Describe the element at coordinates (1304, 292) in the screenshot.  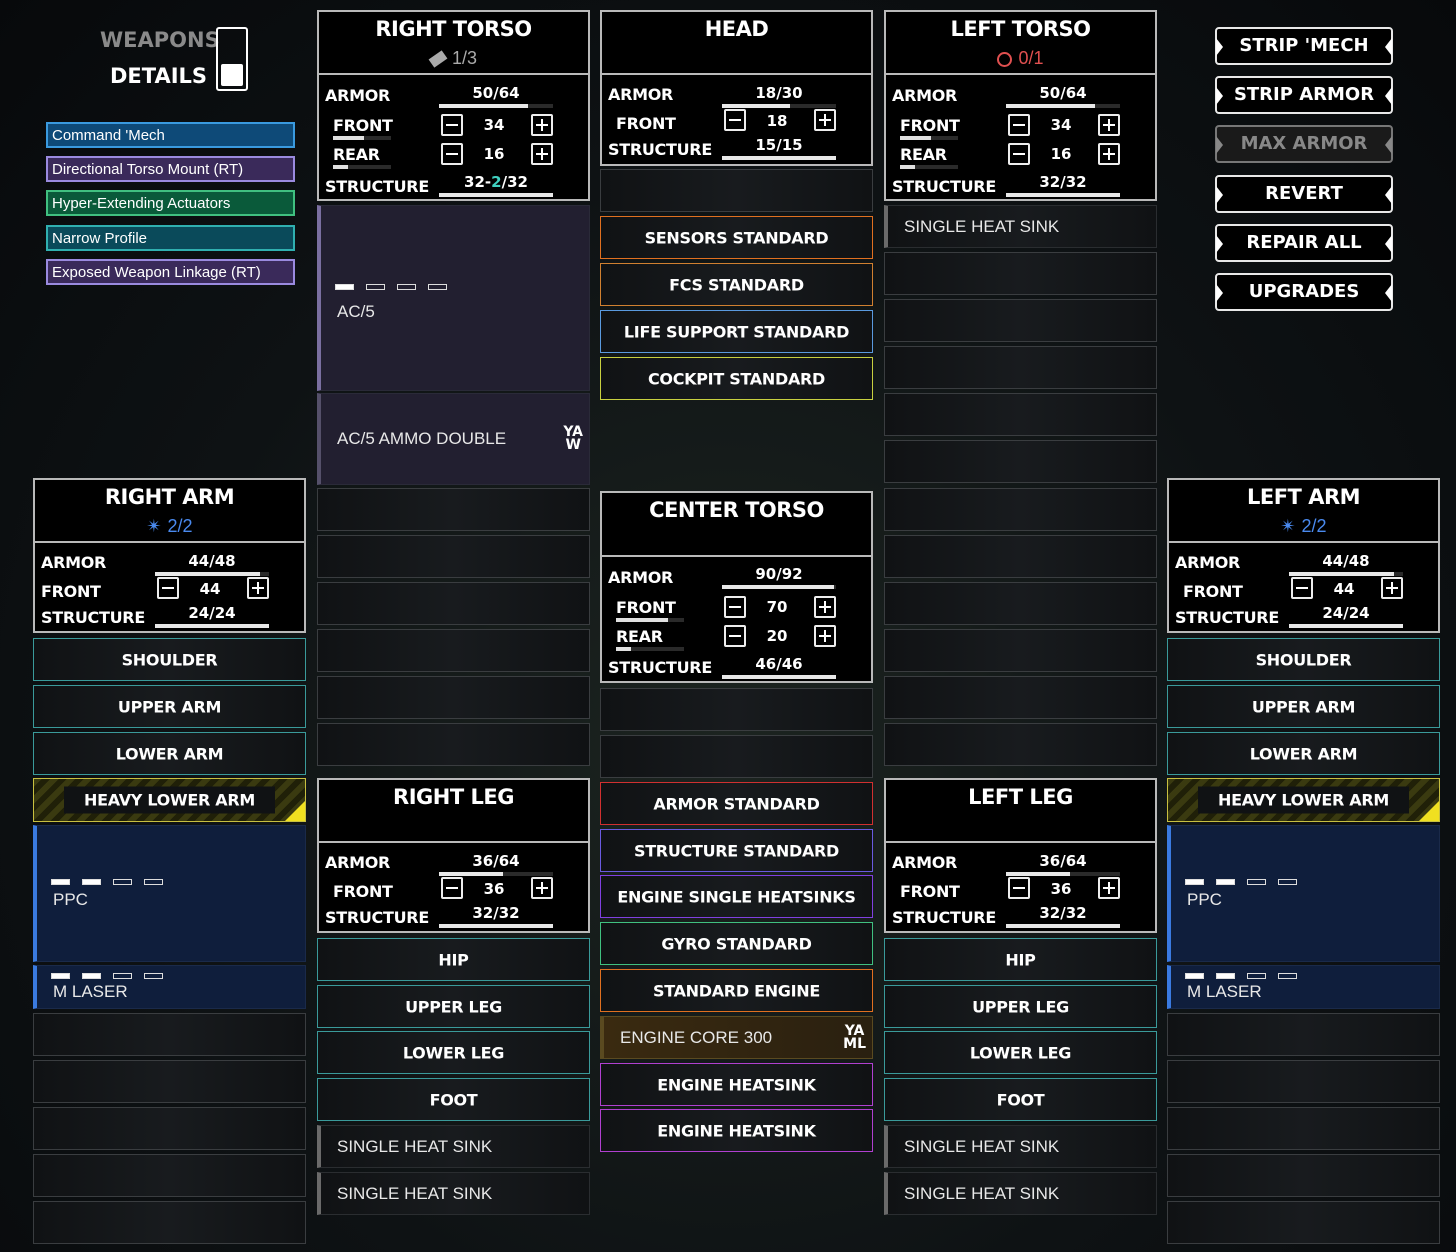
I see `upgrades-button: UPGRADES` at that location.